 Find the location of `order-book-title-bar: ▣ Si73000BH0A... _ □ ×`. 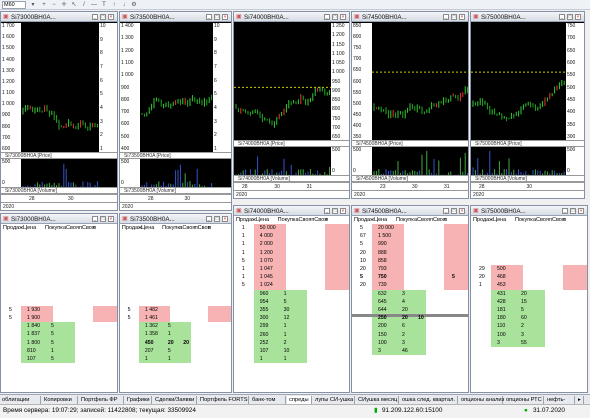

order-book-title-bar: ▣ Si73000BH0A... _ □ × is located at coordinates (59, 219).